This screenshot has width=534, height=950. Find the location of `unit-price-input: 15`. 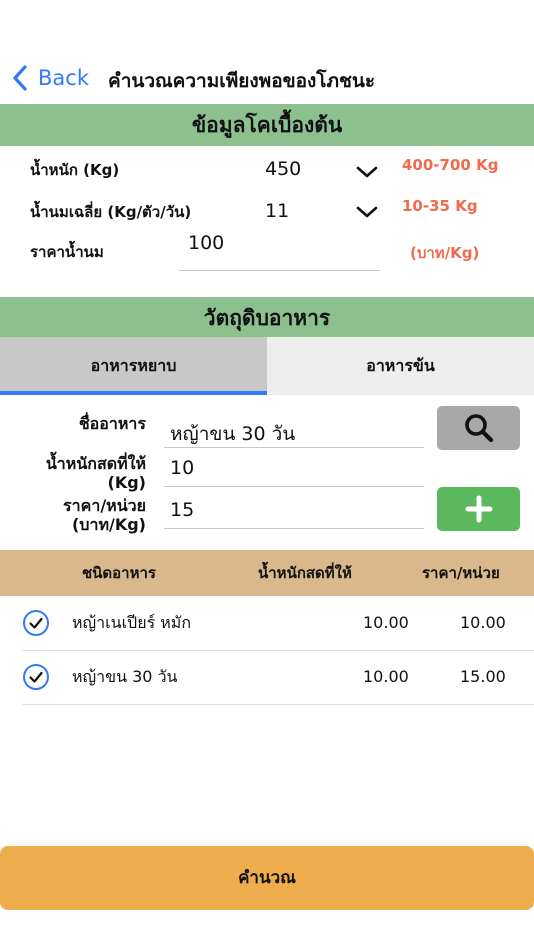

unit-price-input: 15 is located at coordinates (182, 510).